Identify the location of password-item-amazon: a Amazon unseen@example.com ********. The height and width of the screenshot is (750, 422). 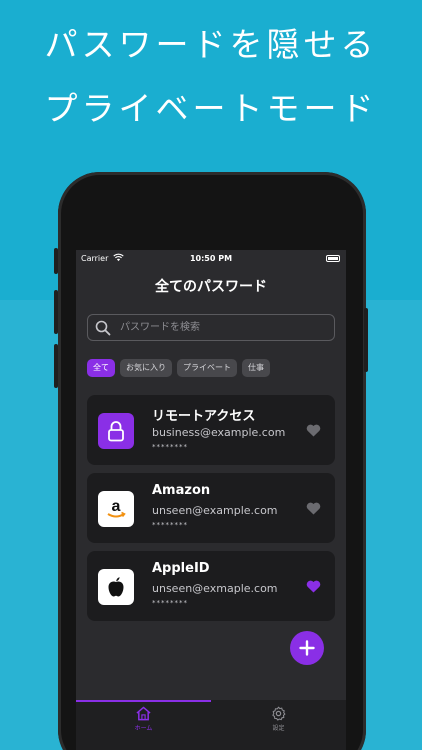
(211, 508).